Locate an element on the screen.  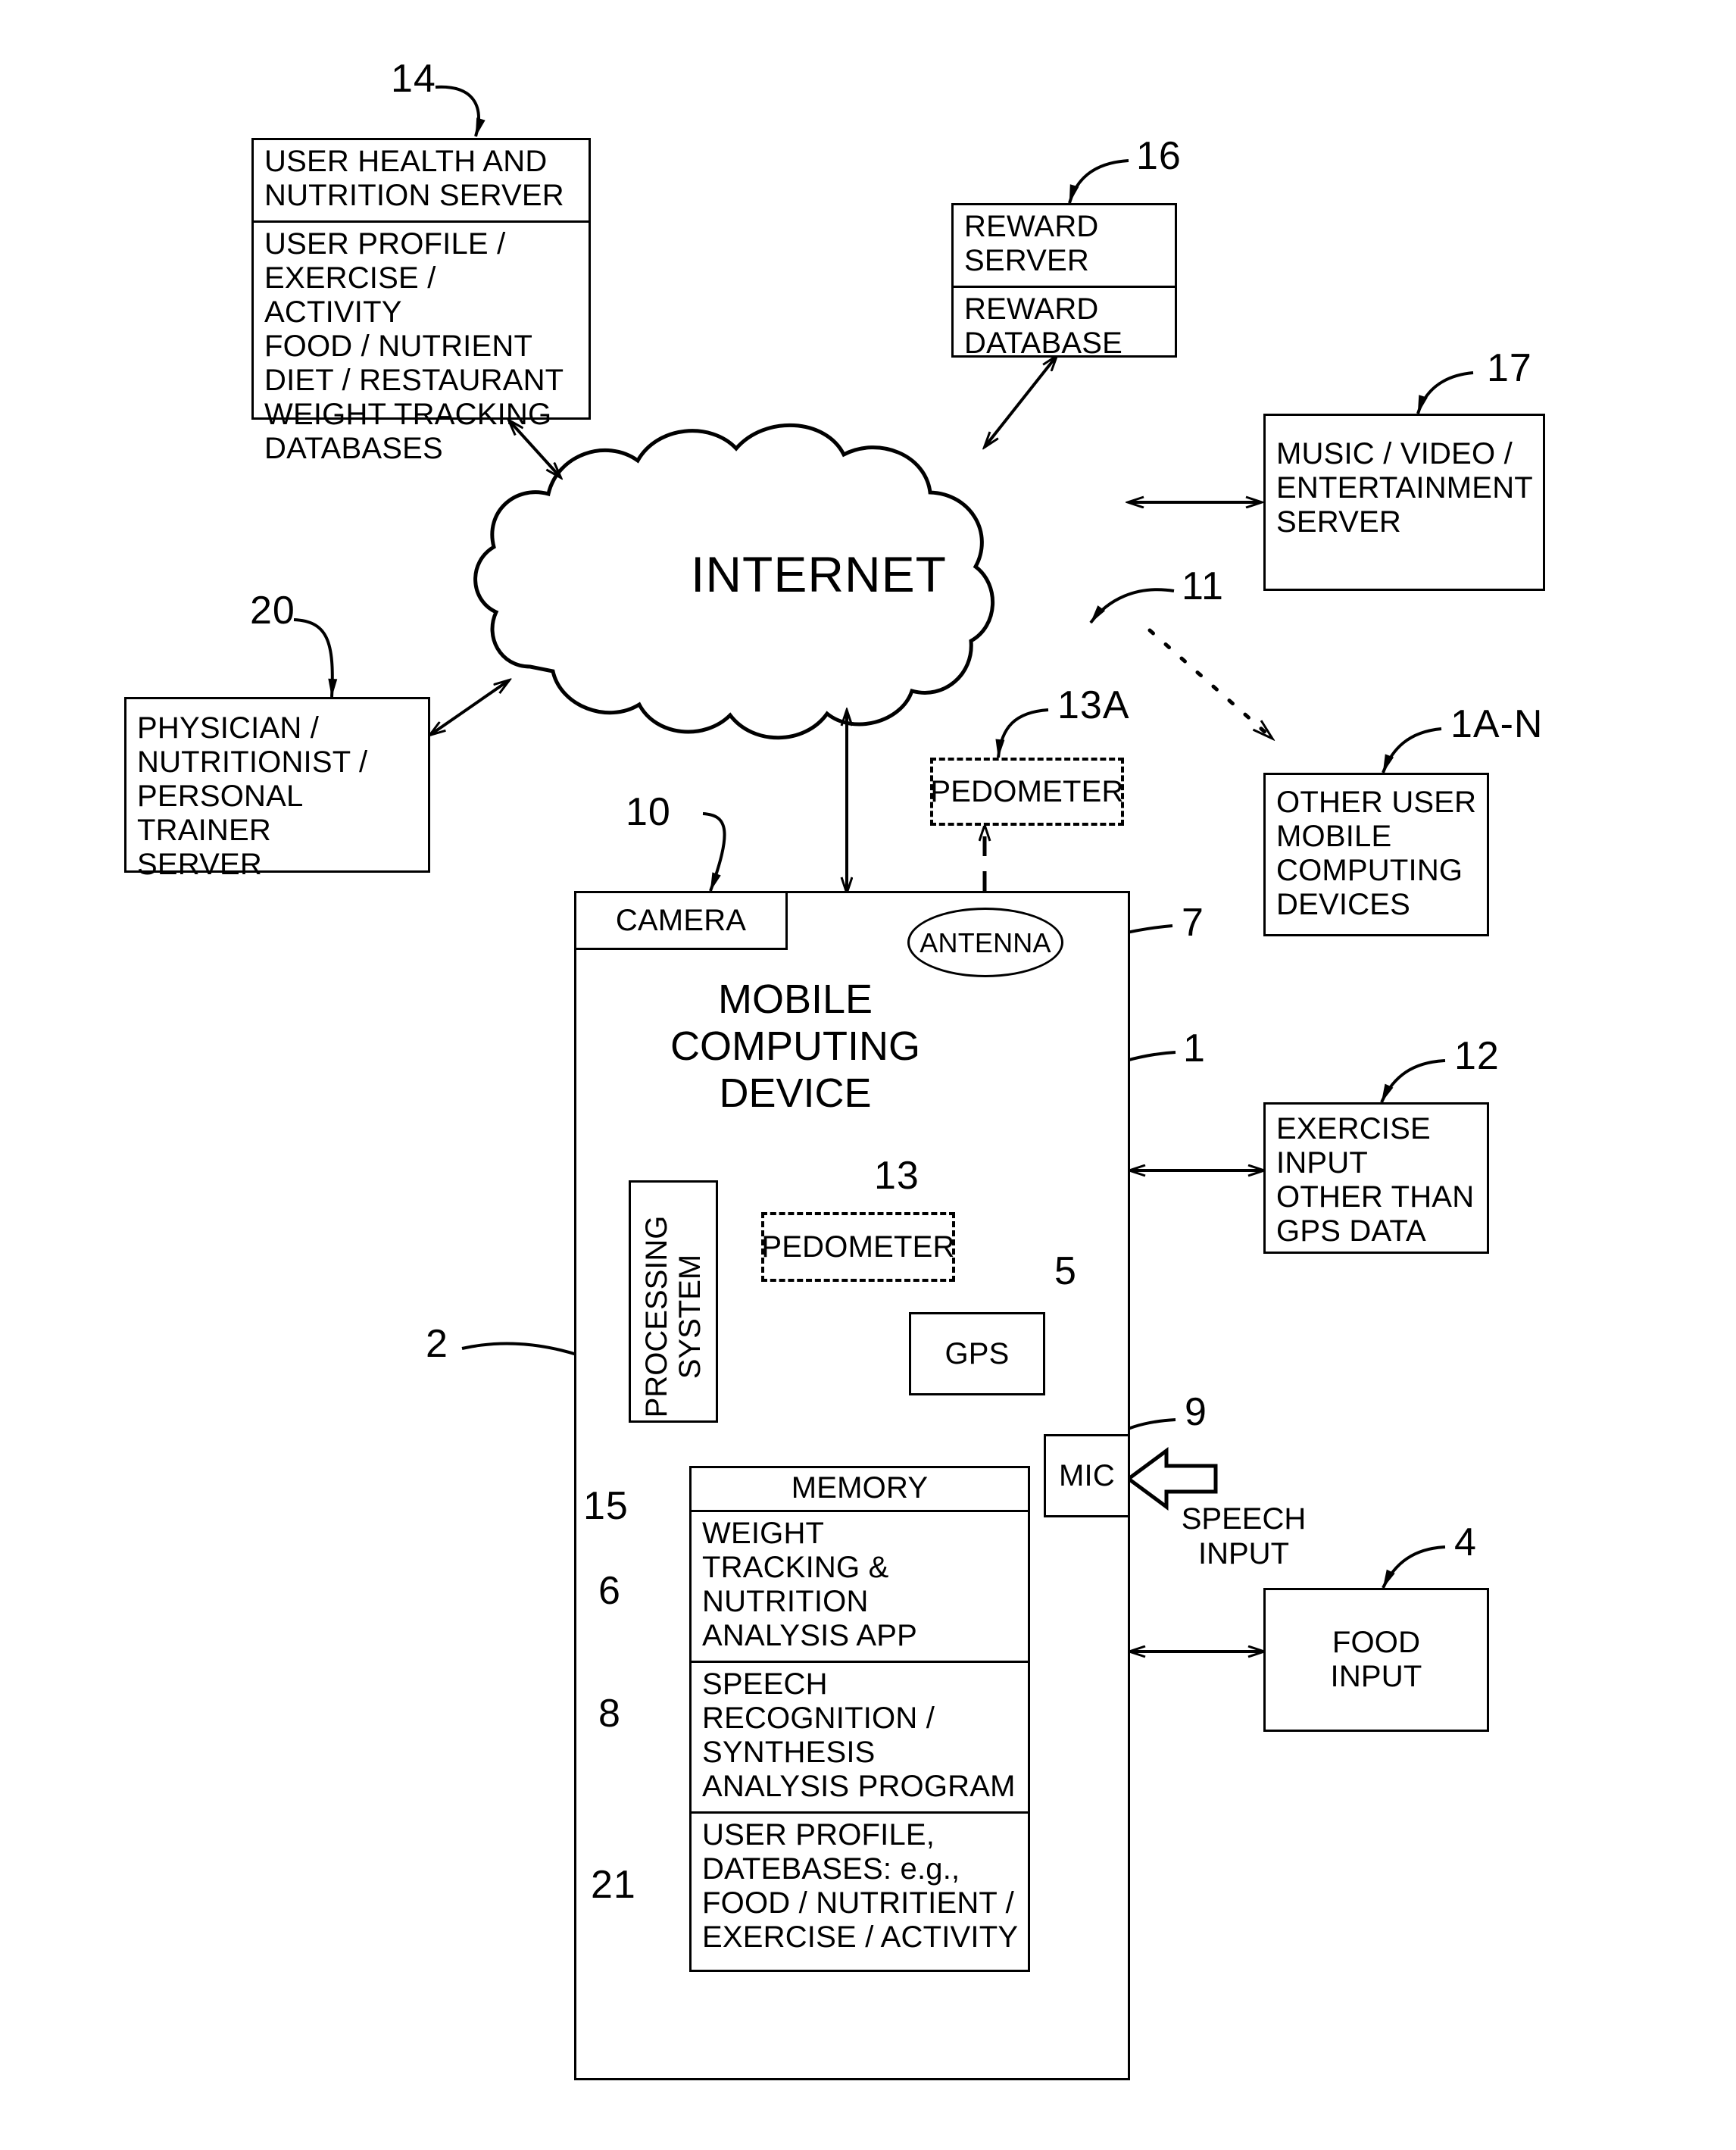
reward-server-header: REWARD SERVER is located at coordinates (1031, 243).